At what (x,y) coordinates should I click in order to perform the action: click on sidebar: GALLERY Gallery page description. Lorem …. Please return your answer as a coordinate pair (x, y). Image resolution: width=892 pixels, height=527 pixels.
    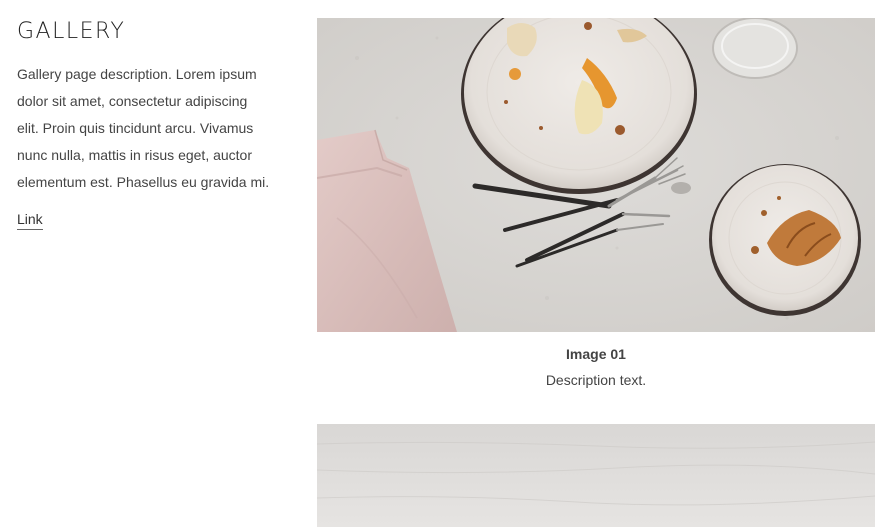
    Looking at the image, I should click on (148, 124).